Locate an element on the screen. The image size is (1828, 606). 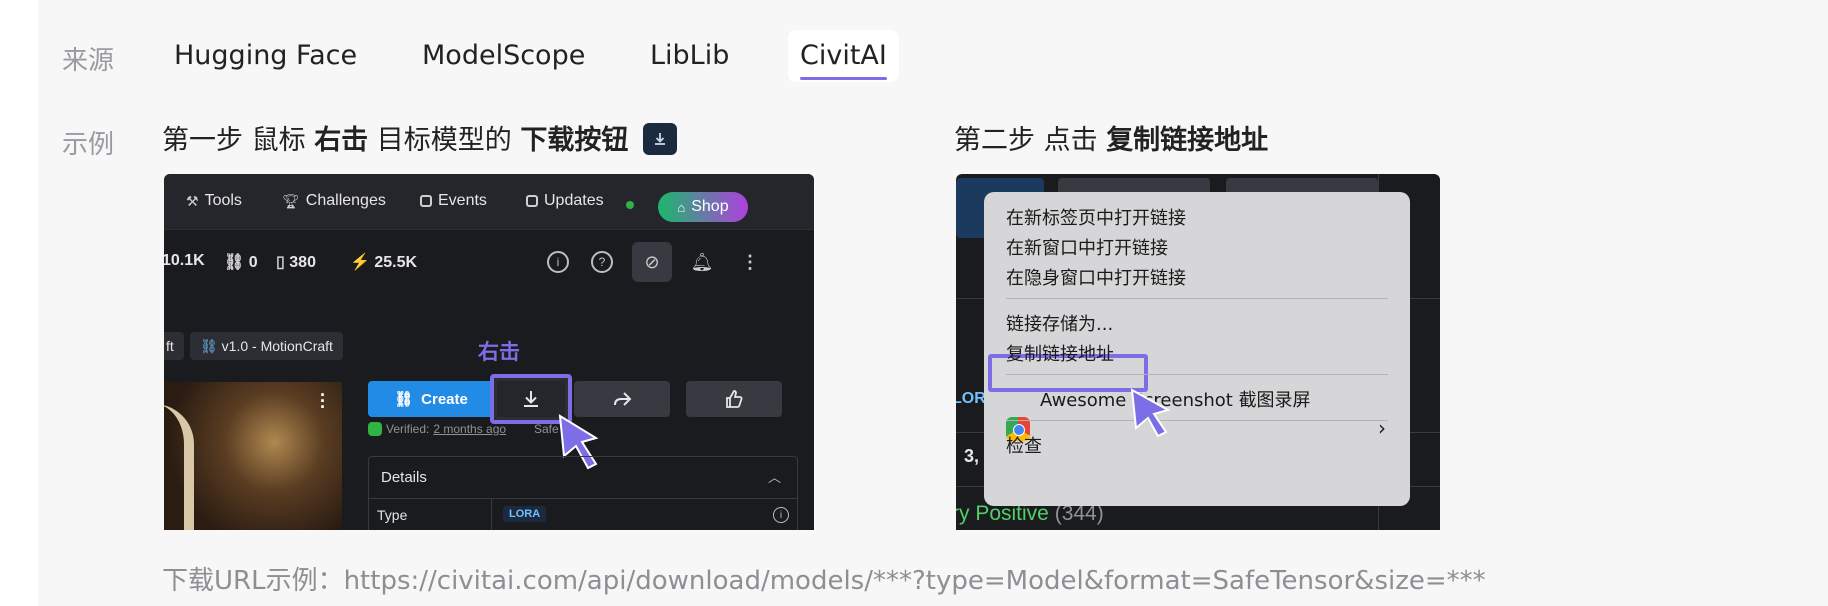
nav-updates-label: Updates is located at coordinates (574, 200).